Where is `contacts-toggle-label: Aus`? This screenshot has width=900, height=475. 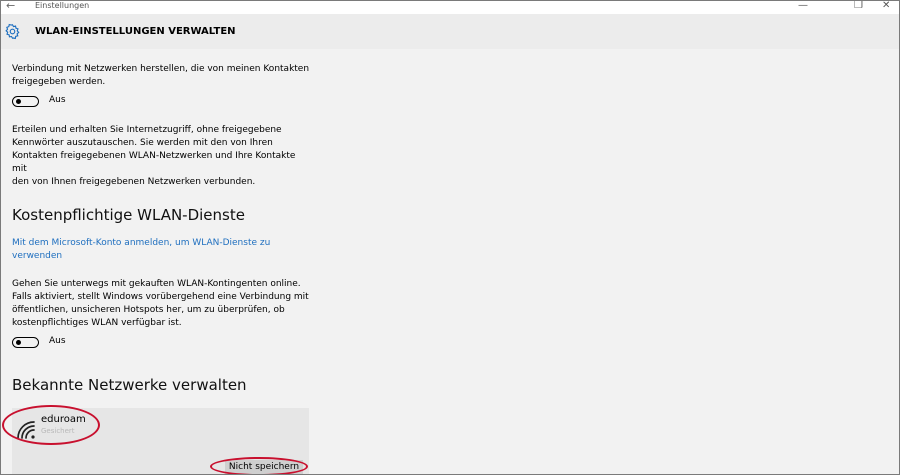
contacts-toggle-label: Aus is located at coordinates (57, 100).